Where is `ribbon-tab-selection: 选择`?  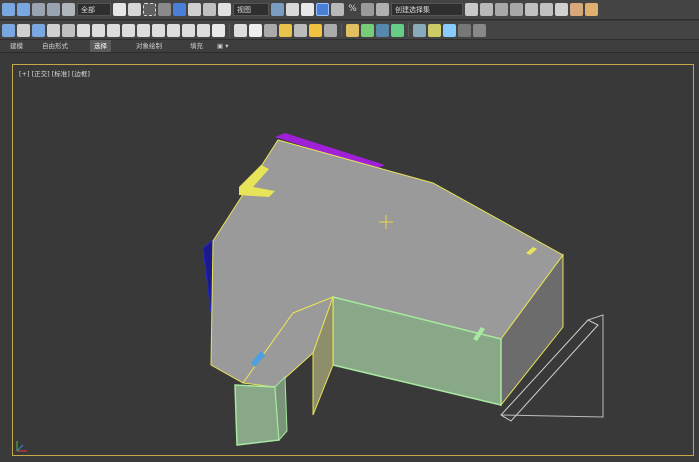 ribbon-tab-selection: 选择 is located at coordinates (100, 46).